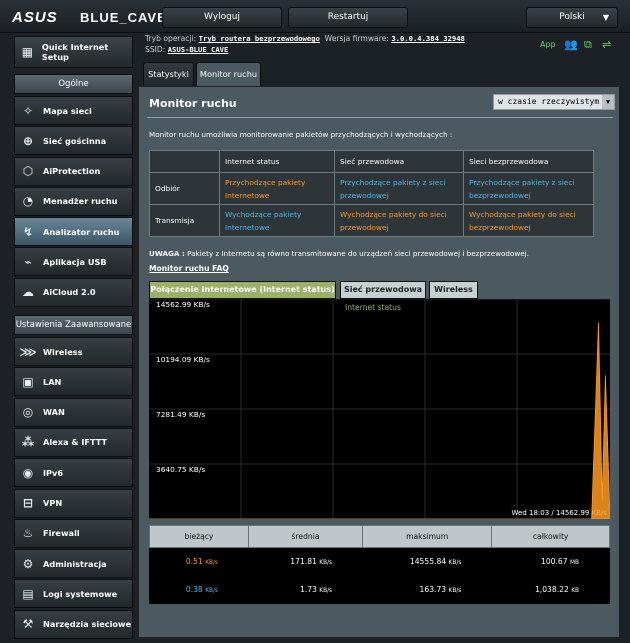 This screenshot has height=643, width=630. What do you see at coordinates (608, 102) in the screenshot?
I see `chevron-down-icon: ▼` at bounding box center [608, 102].